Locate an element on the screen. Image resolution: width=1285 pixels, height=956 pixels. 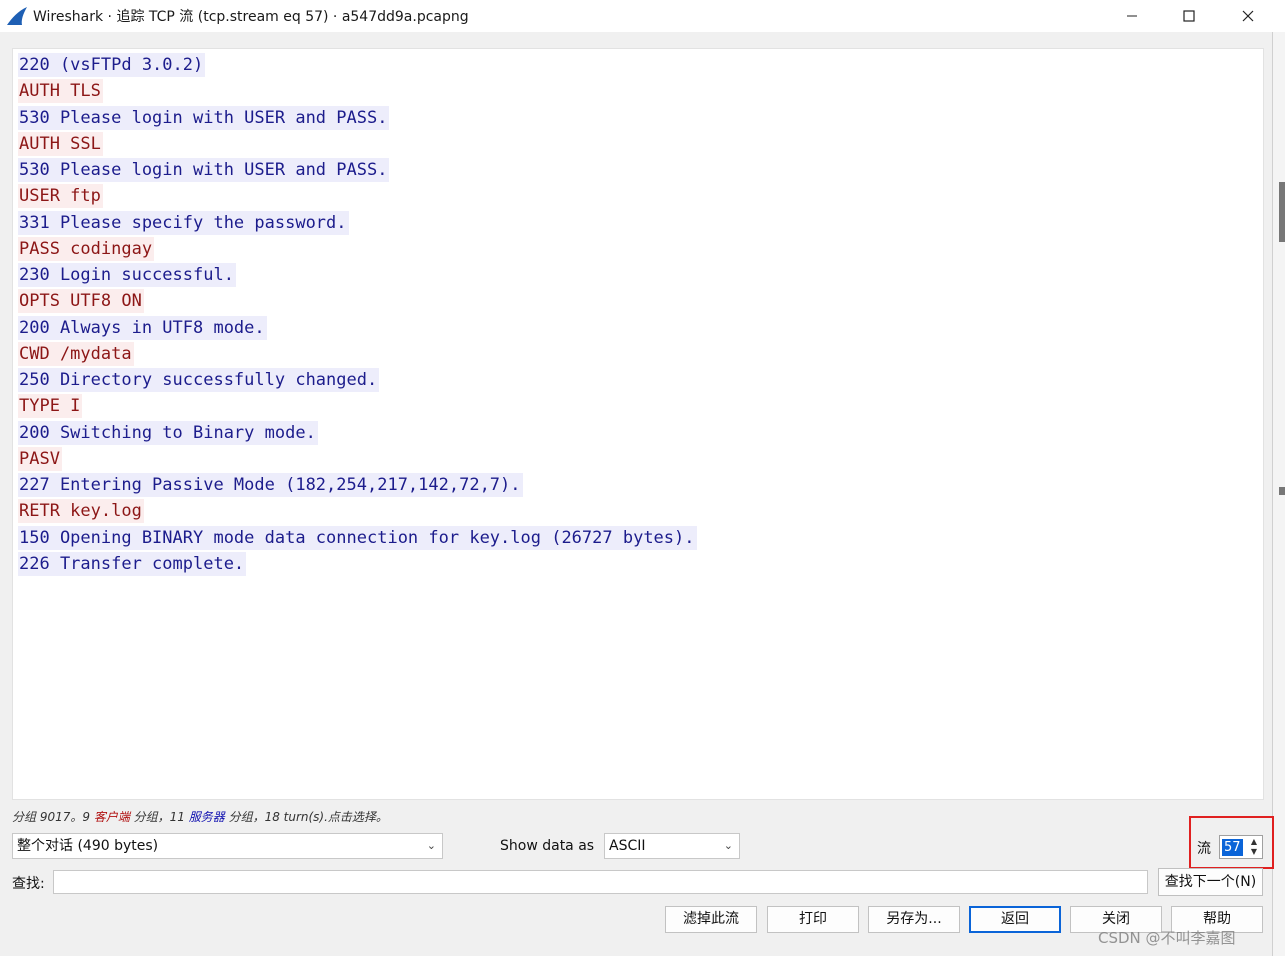
conversation-select: 整个对话 (490 bytes) ⌄ is located at coordinates (227, 846).